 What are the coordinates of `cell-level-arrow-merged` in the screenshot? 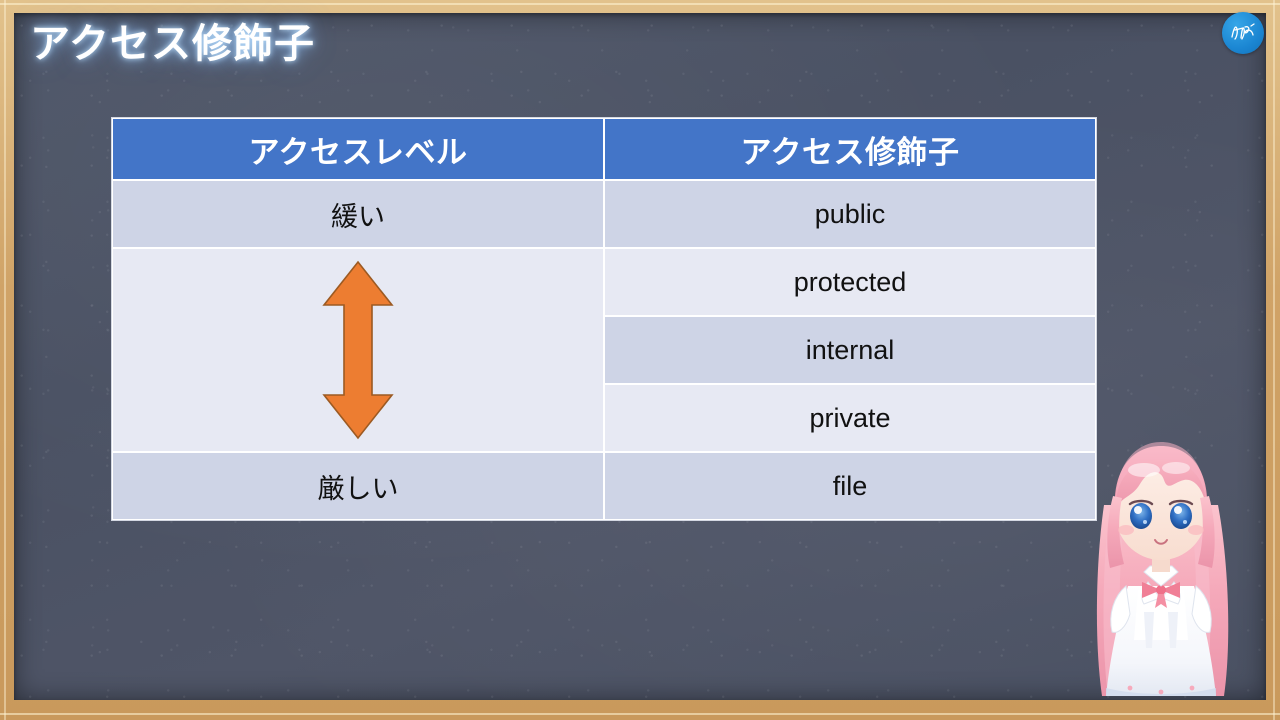 It's located at (358, 350).